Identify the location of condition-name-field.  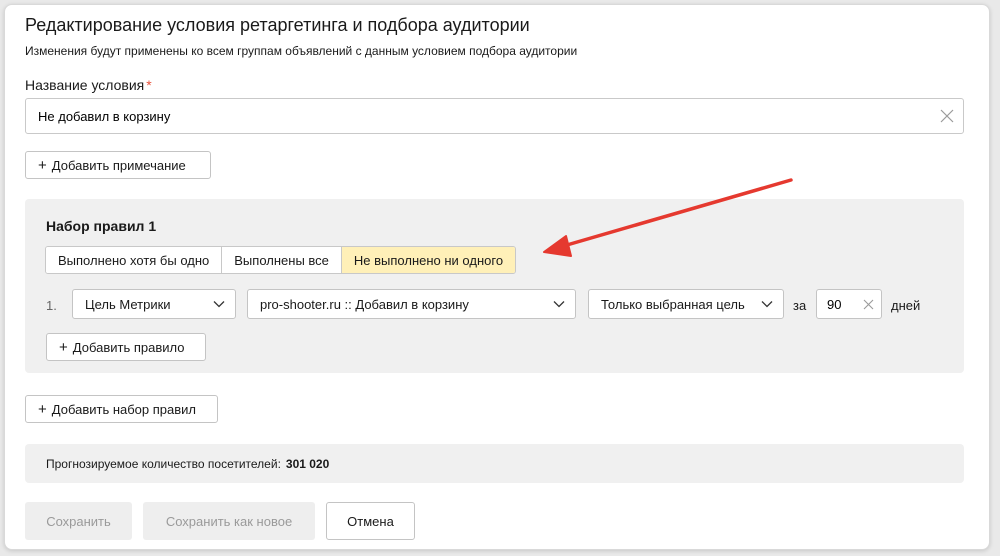
(494, 116).